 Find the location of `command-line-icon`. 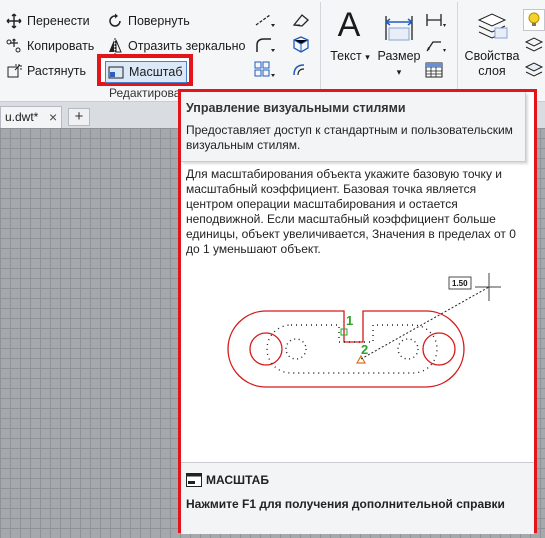

command-line-icon is located at coordinates (194, 480).